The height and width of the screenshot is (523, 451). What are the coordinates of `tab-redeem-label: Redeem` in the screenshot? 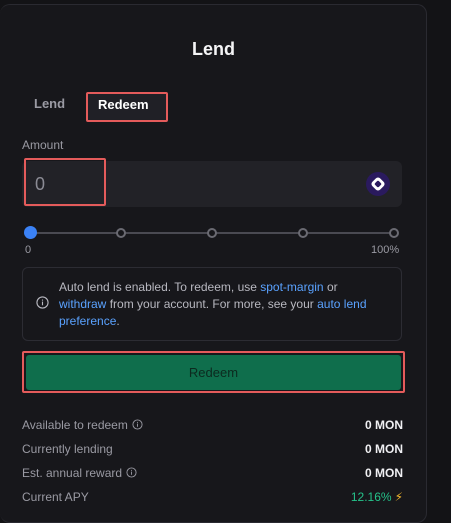 It's located at (123, 104).